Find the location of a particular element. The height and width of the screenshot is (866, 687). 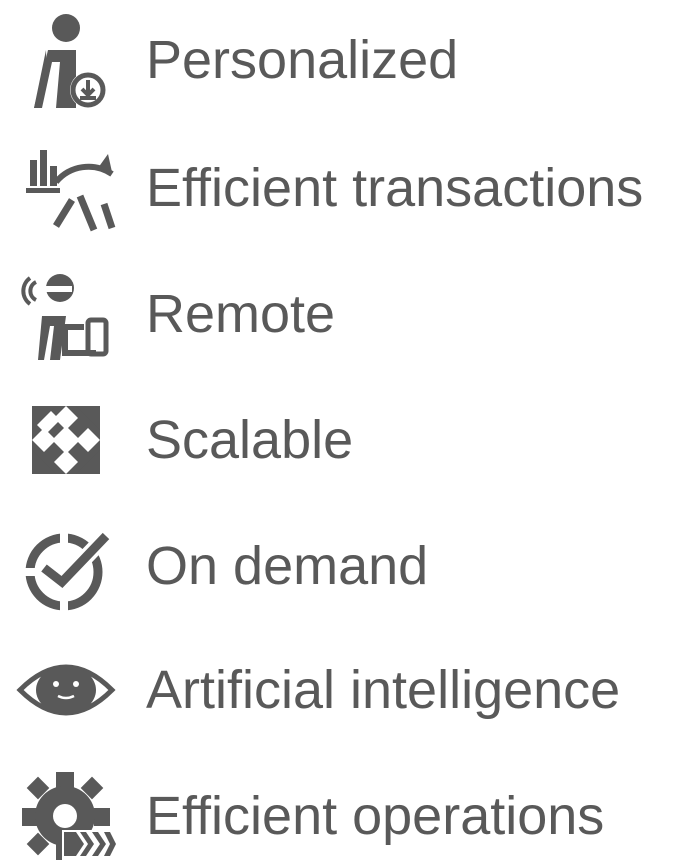

feature-label: Efficient transactions is located at coordinates (395, 188).